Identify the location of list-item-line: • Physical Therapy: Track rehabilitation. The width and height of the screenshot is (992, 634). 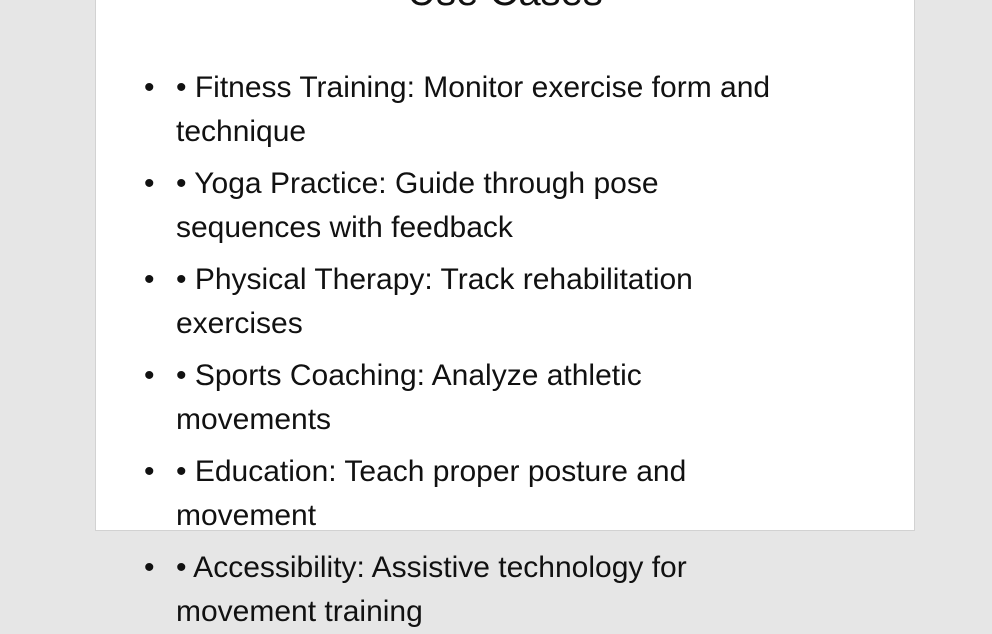
(434, 279).